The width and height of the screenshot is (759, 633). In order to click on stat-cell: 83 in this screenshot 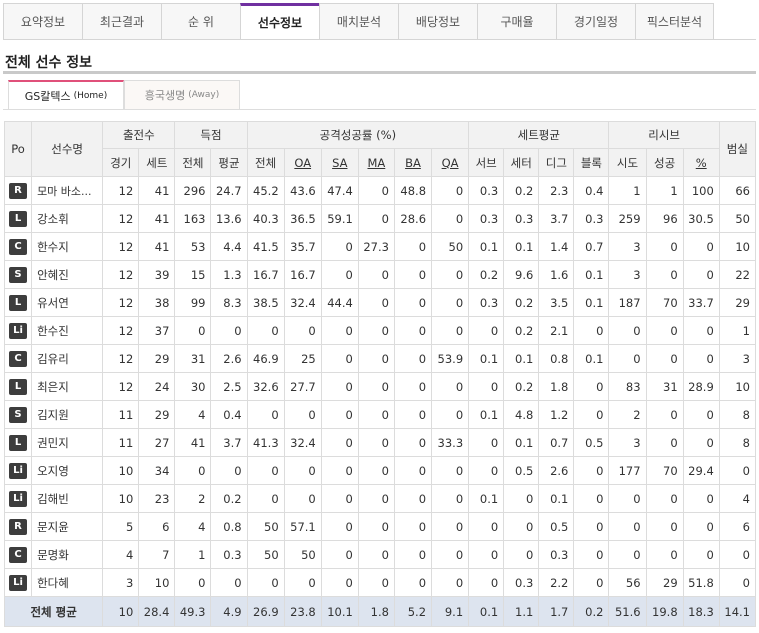, I will do `click(627, 386)`.